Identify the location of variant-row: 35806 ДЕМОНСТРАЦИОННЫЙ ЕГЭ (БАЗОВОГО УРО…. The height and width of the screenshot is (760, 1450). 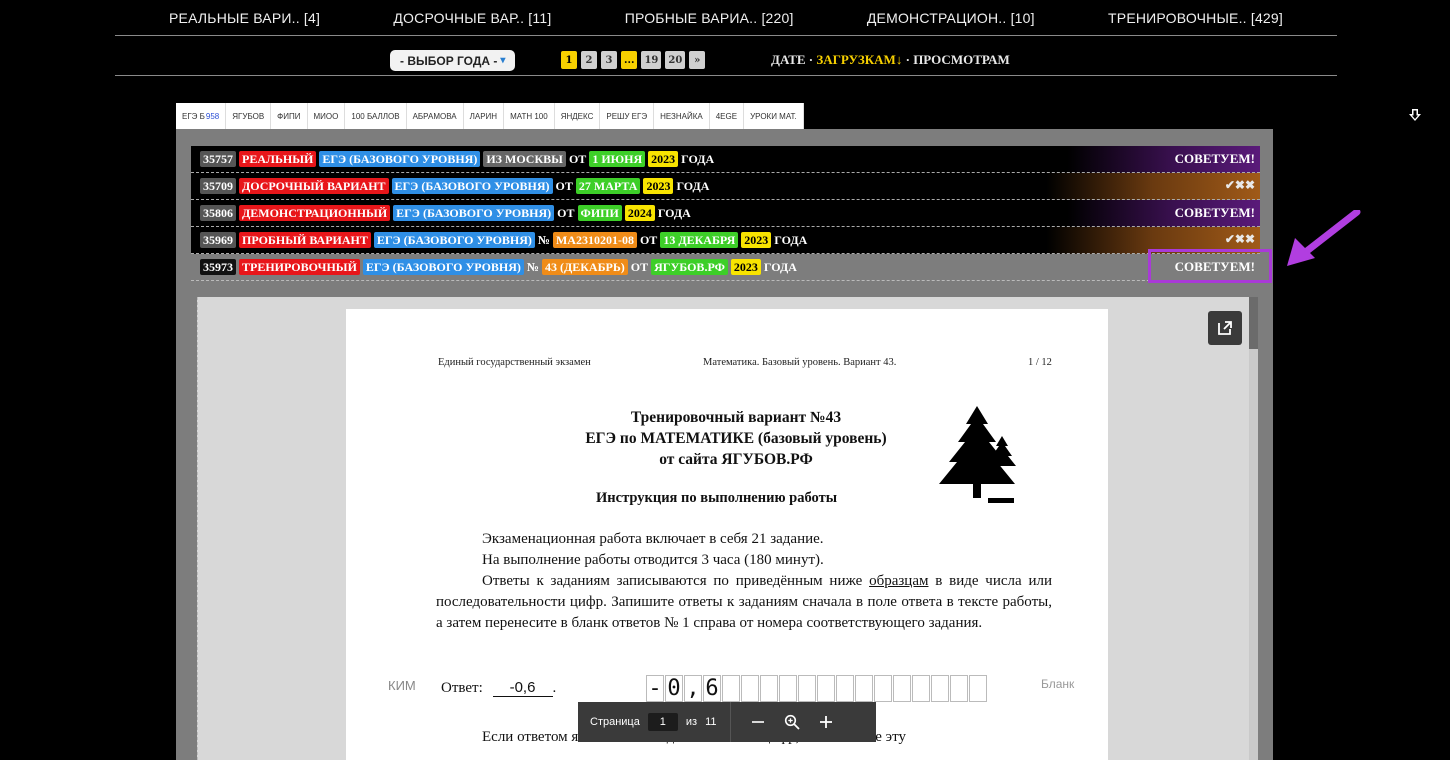
(725, 213).